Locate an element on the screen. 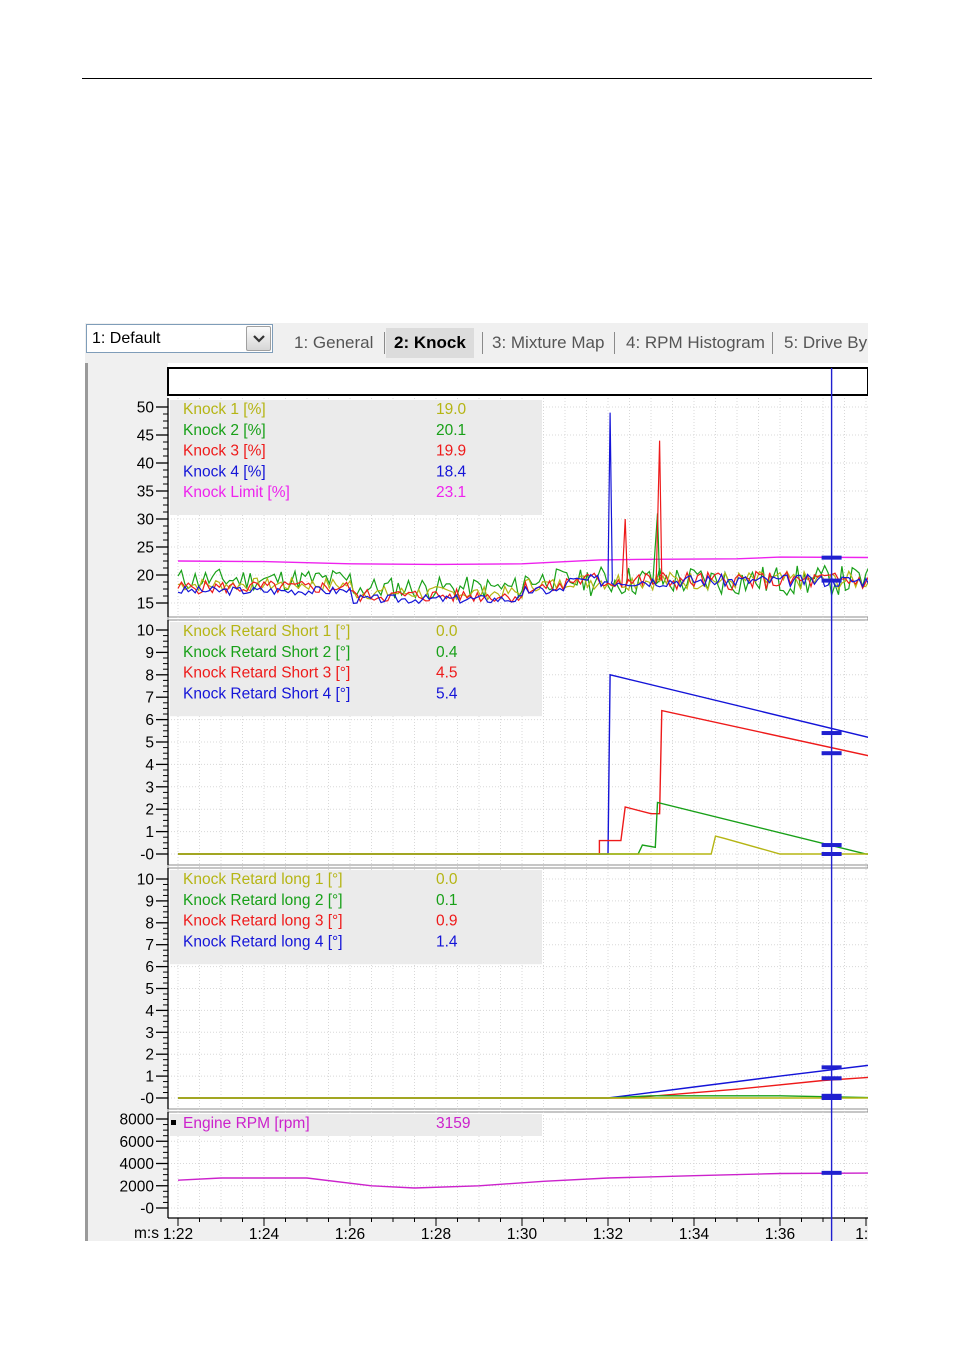  x-tick-label: 1:26 is located at coordinates (350, 1233).